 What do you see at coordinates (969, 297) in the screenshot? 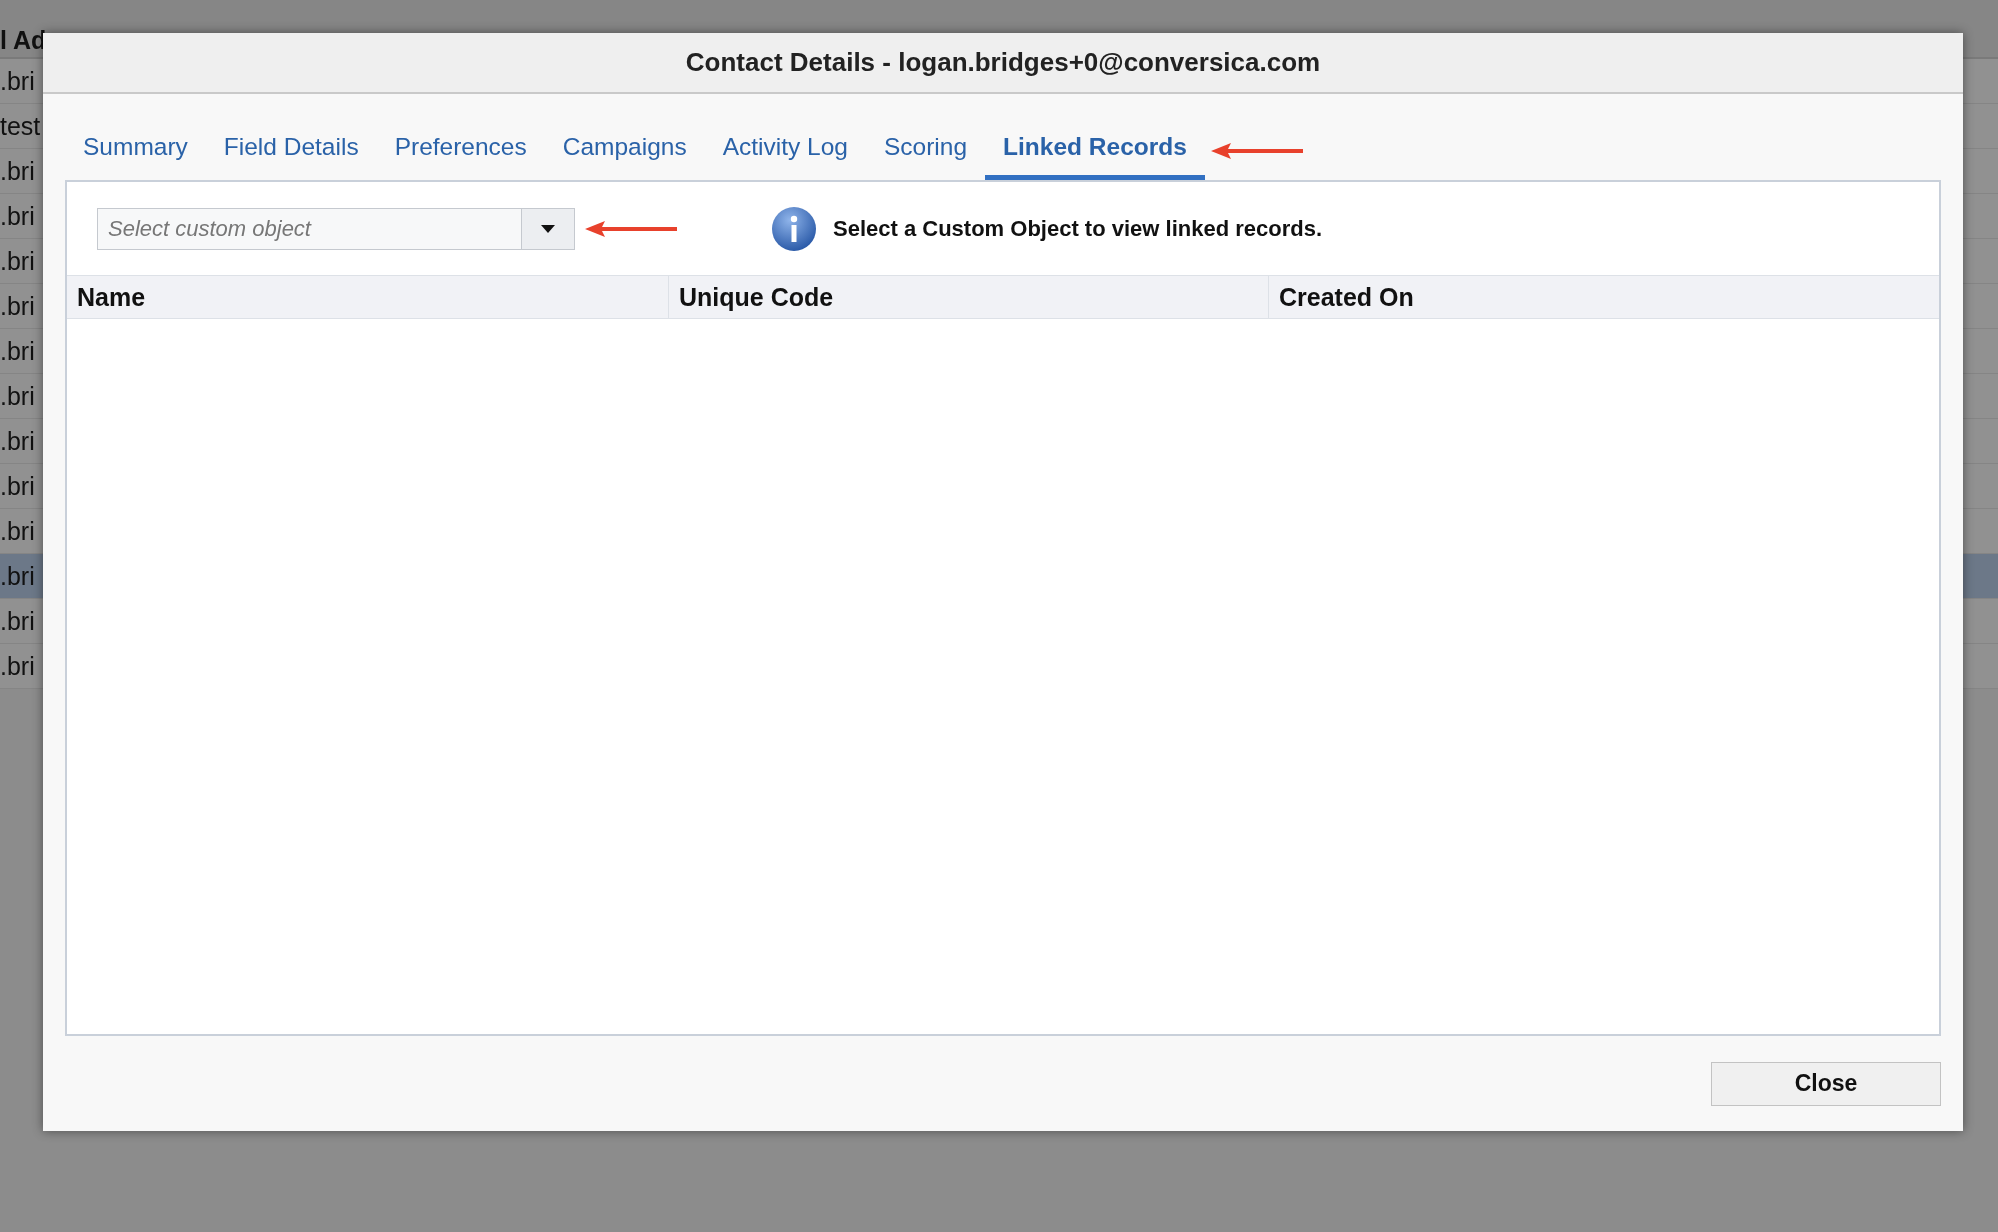
I see `column-header: Unique Code` at bounding box center [969, 297].